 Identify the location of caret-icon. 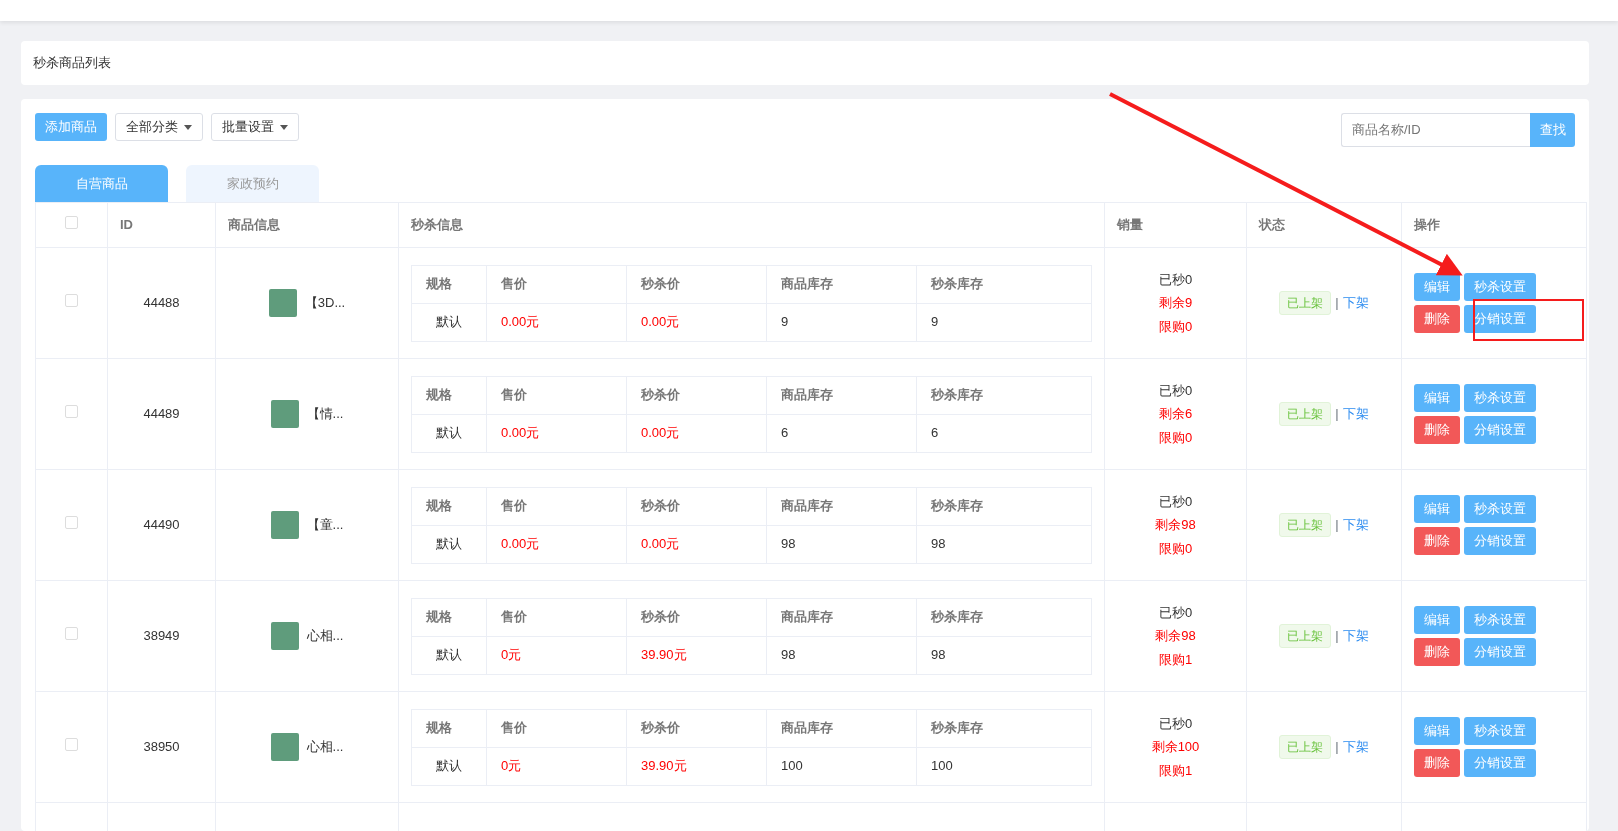
(284, 127).